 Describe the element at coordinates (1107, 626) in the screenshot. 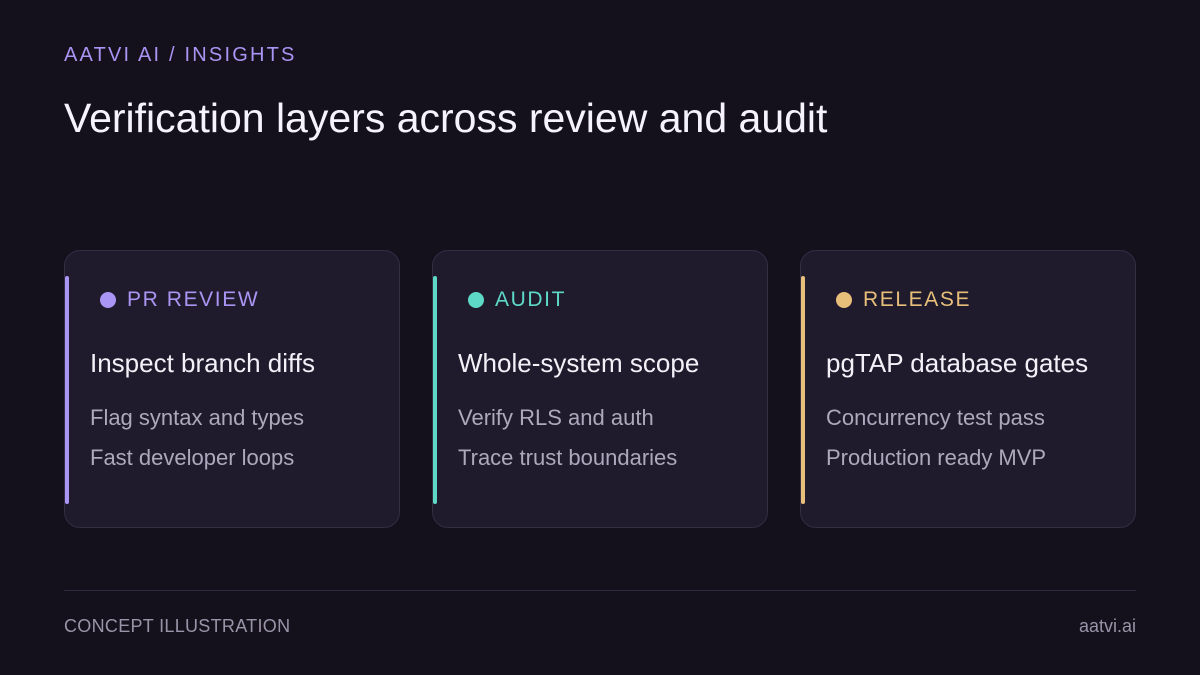

I see `footer-site-link: aatvi.ai` at that location.